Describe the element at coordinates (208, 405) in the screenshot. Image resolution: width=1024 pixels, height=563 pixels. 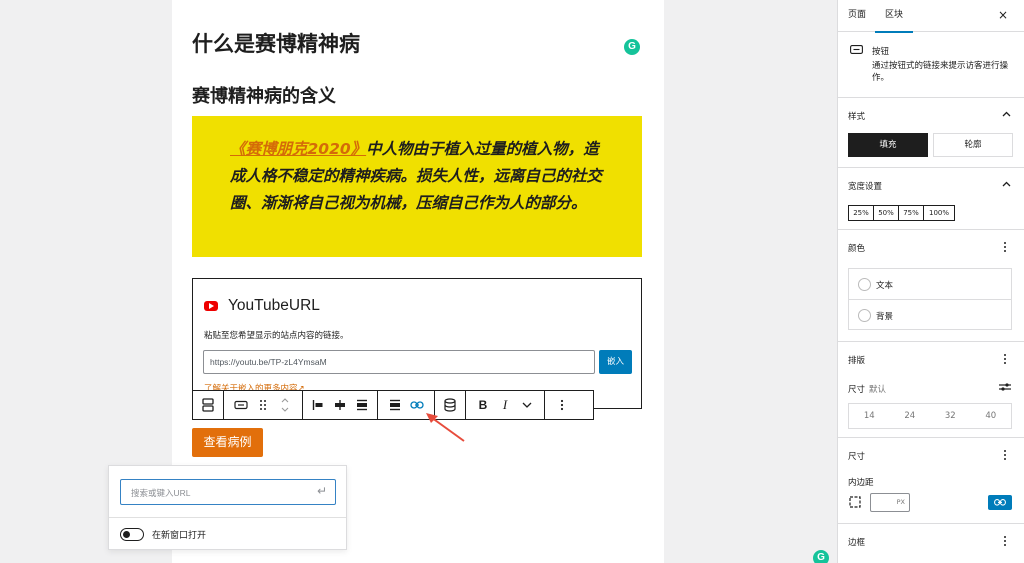
I see `buttons-parent-icon` at that location.